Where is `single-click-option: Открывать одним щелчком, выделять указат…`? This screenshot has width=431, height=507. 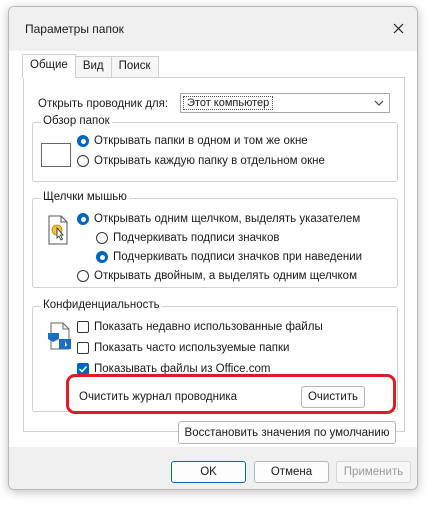
single-click-option: Открывать одним щелчком, выделять указат… is located at coordinates (218, 219).